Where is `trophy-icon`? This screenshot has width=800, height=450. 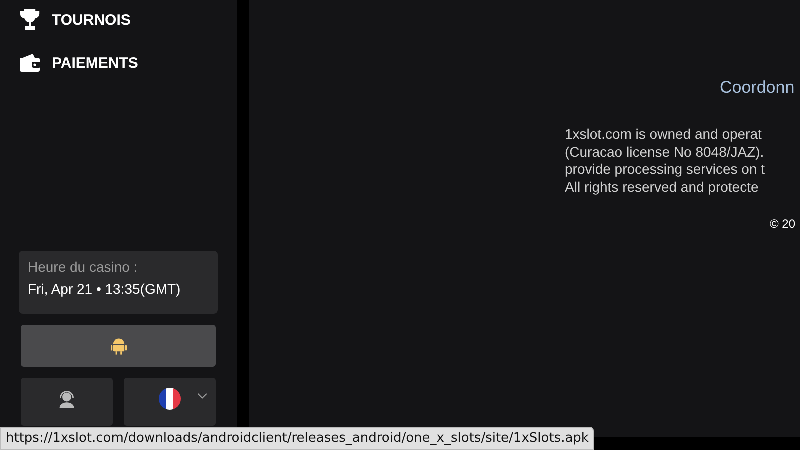 trophy-icon is located at coordinates (30, 20).